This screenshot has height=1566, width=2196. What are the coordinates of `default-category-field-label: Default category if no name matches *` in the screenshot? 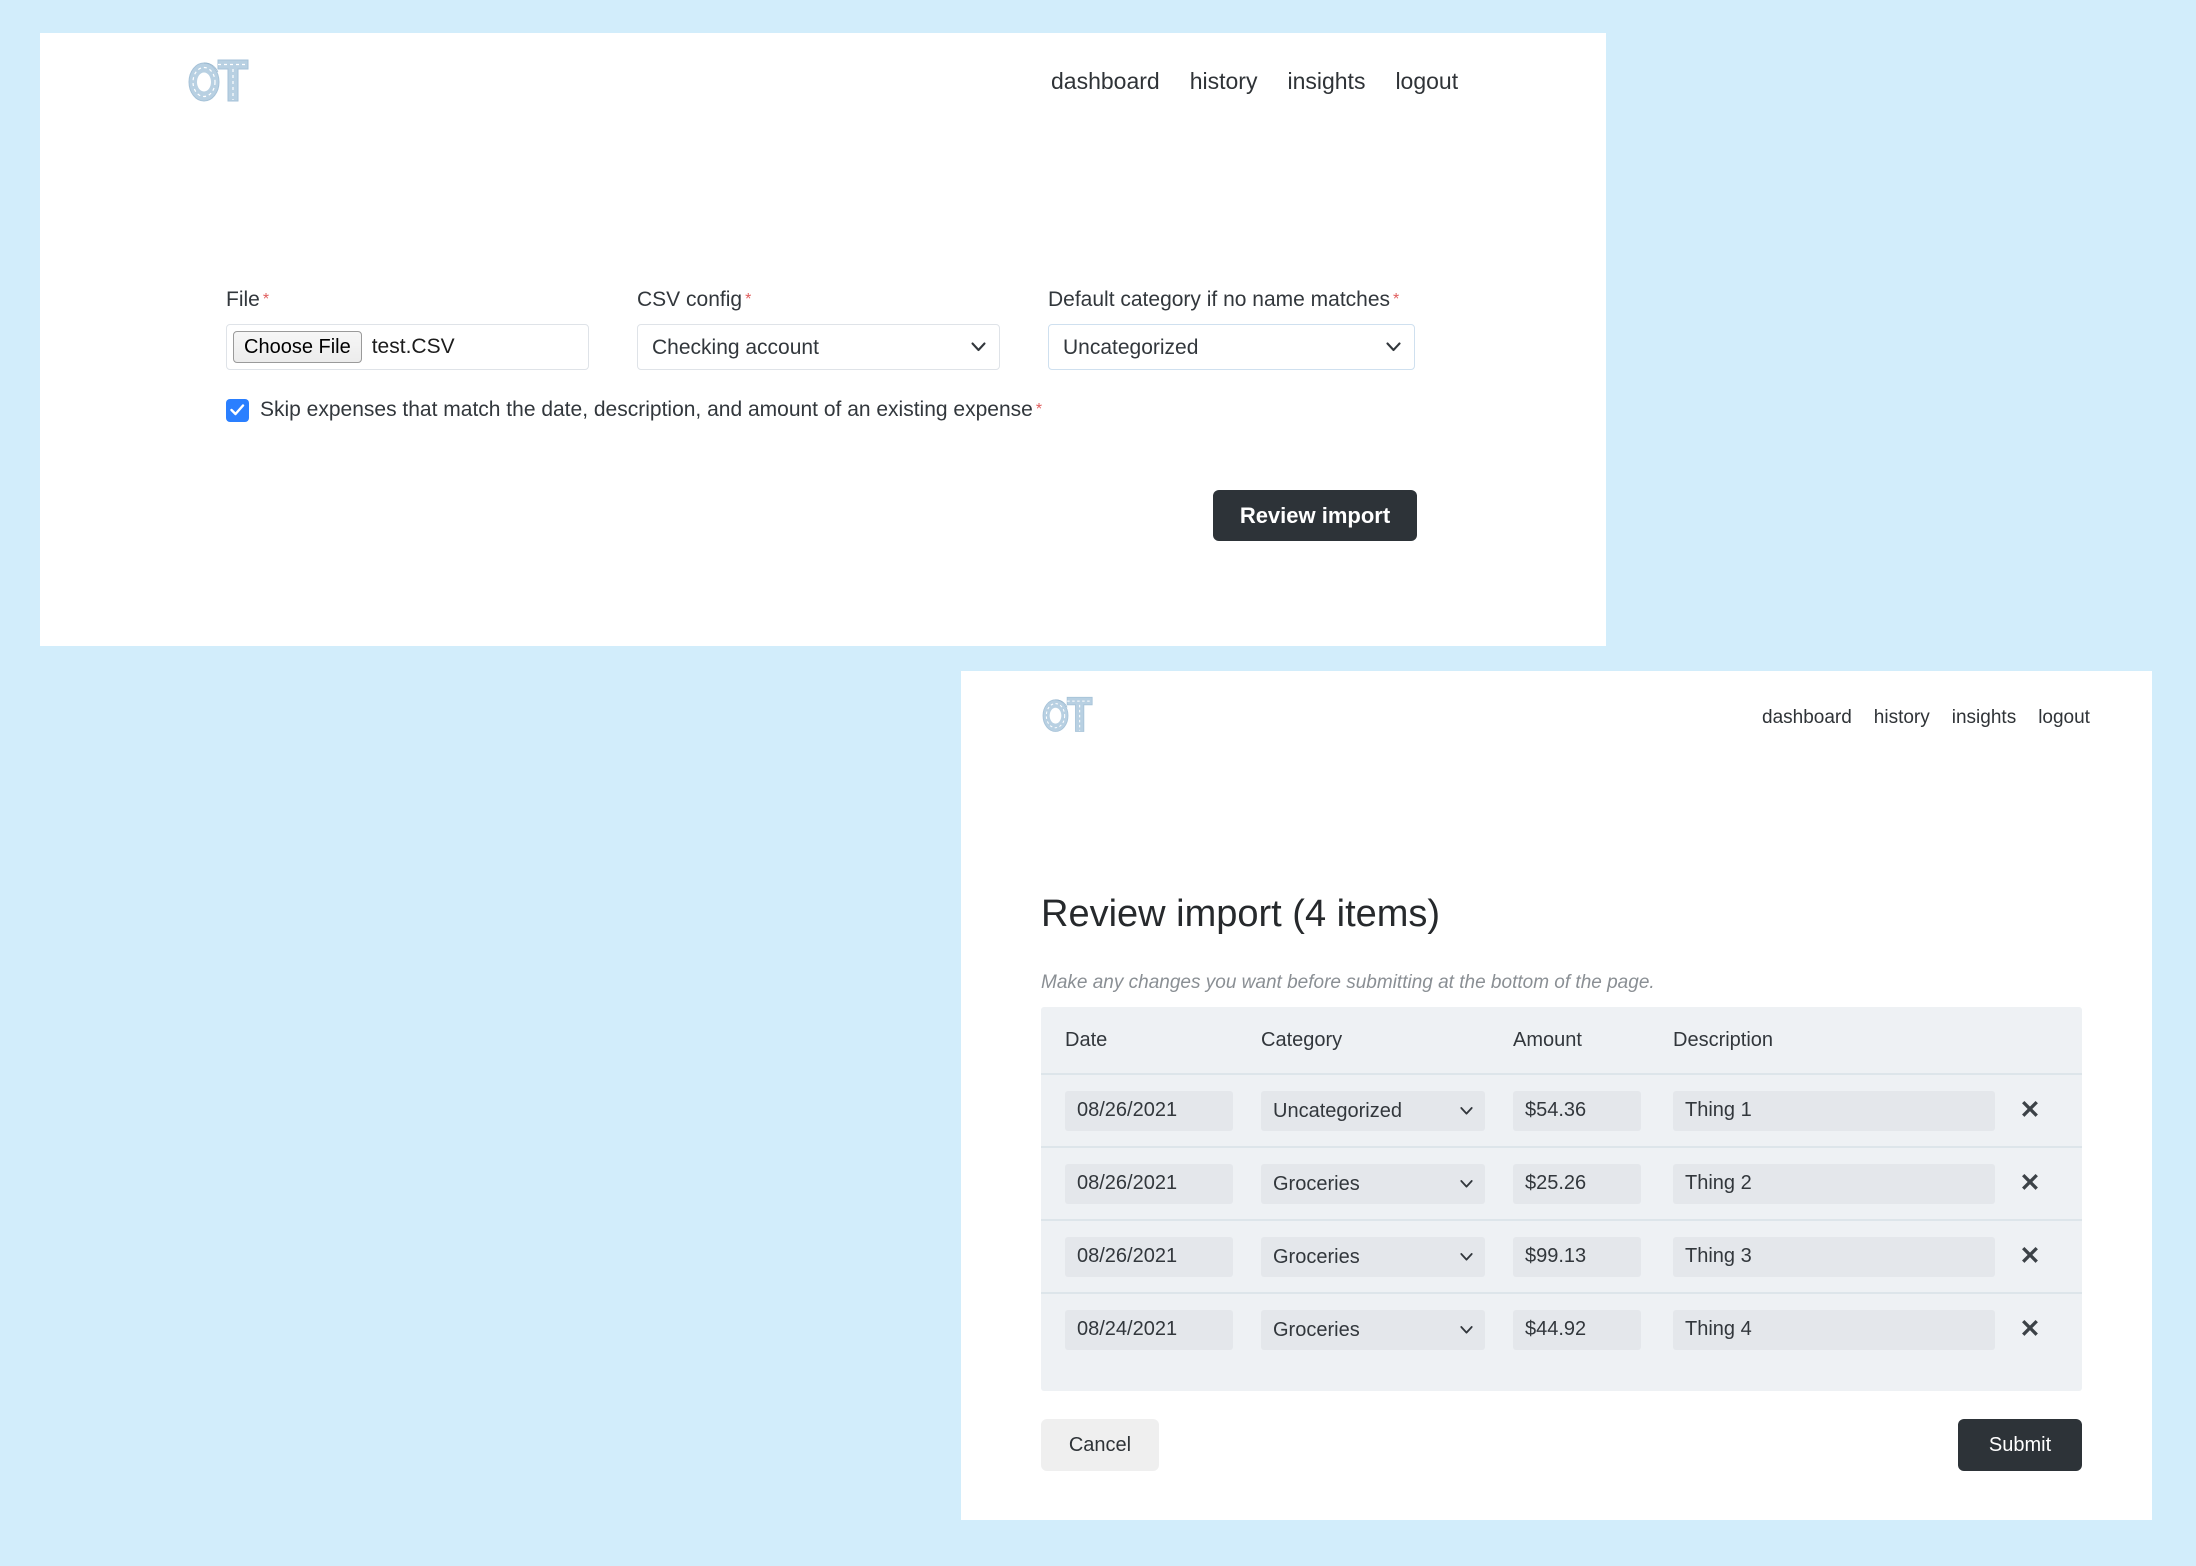 It's located at (1231, 300).